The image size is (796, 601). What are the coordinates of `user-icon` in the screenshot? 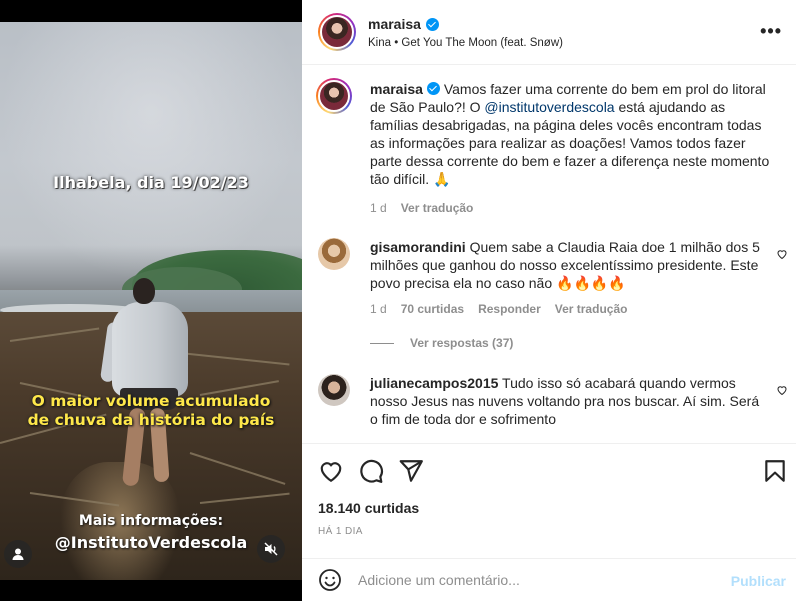 It's located at (18, 554).